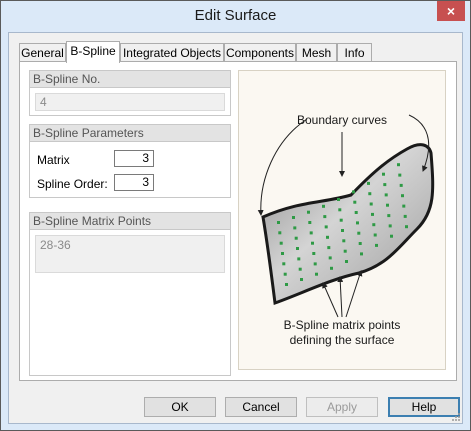 This screenshot has height=431, width=471. Describe the element at coordinates (134, 158) in the screenshot. I see `matrix-input: 3` at that location.